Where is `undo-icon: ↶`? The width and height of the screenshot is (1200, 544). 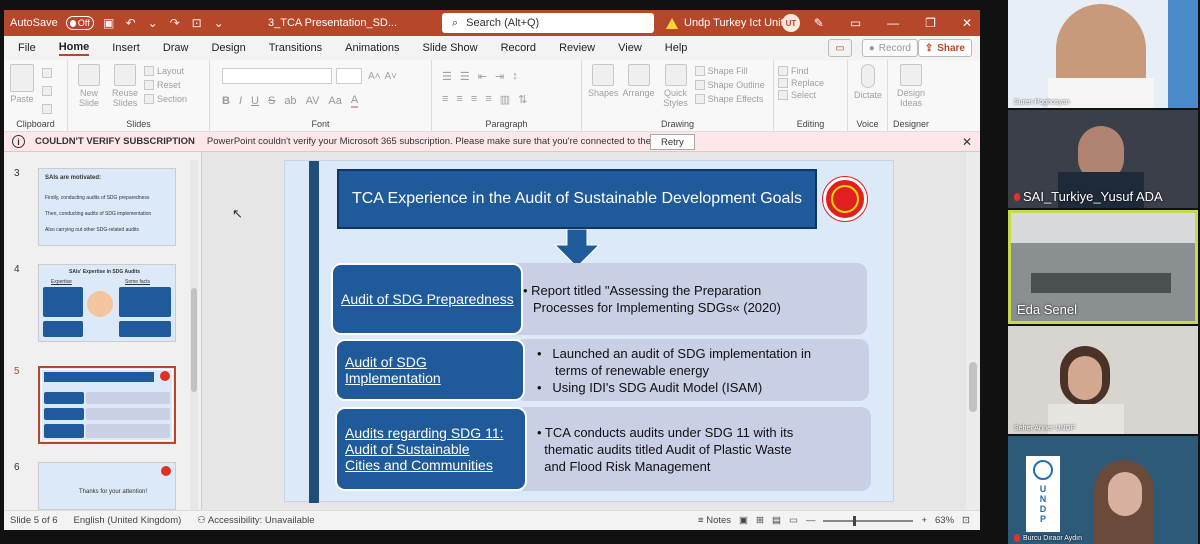 undo-icon: ↶ is located at coordinates (131, 23).